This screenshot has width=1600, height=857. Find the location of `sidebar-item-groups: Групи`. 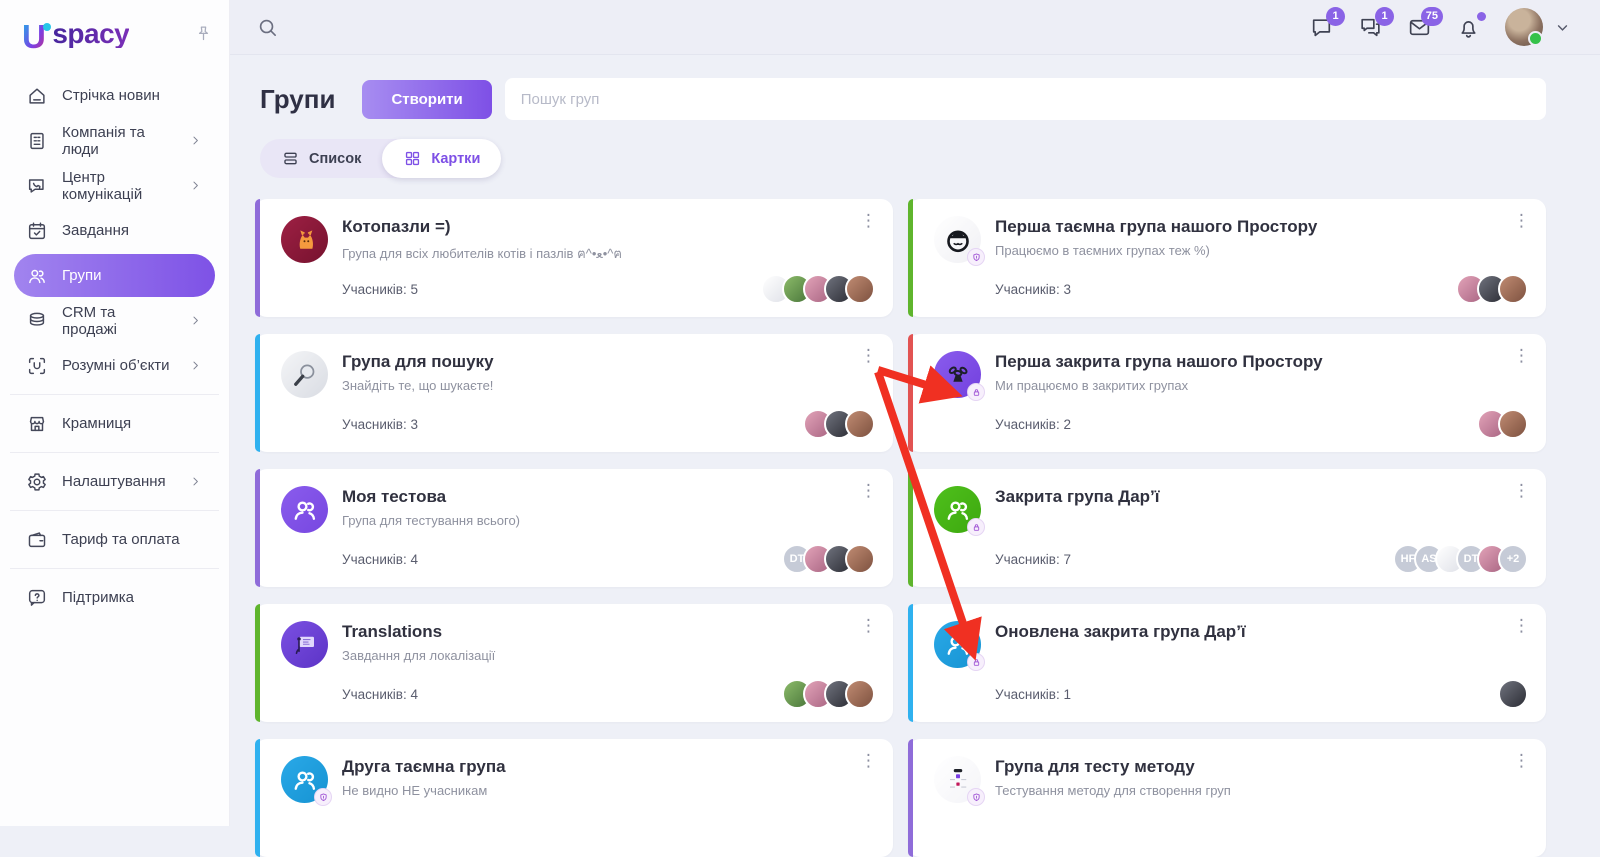

sidebar-item-groups: Групи is located at coordinates (114, 275).